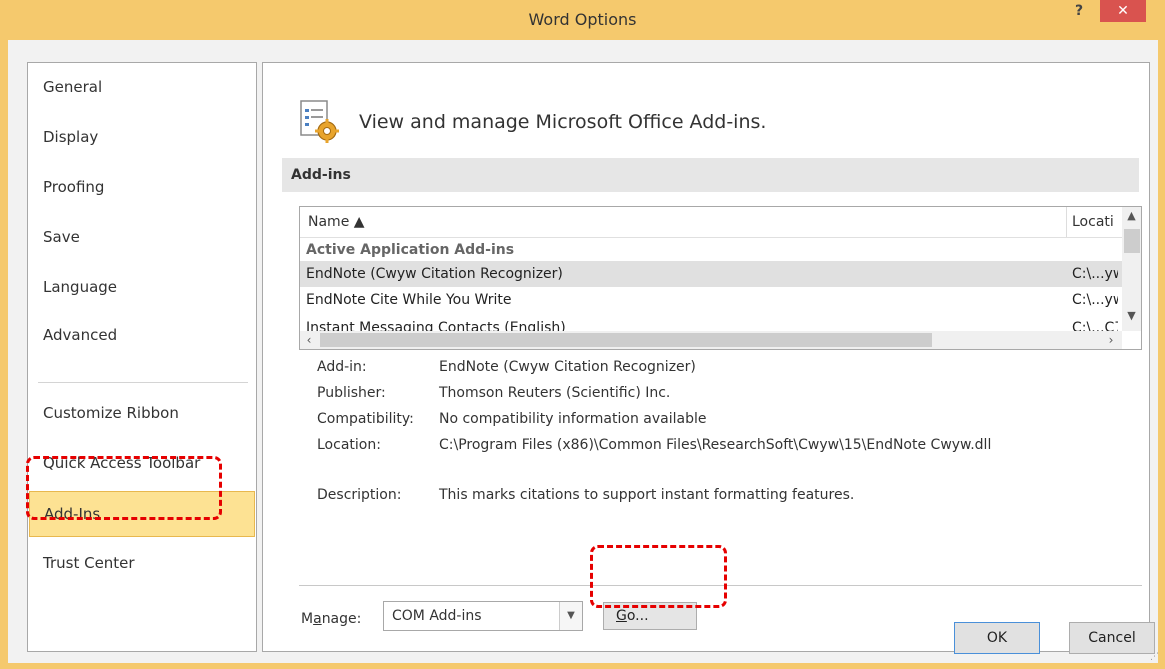 The image size is (1165, 669). What do you see at coordinates (621, 616) in the screenshot?
I see `go-button-accesskey: G` at bounding box center [621, 616].